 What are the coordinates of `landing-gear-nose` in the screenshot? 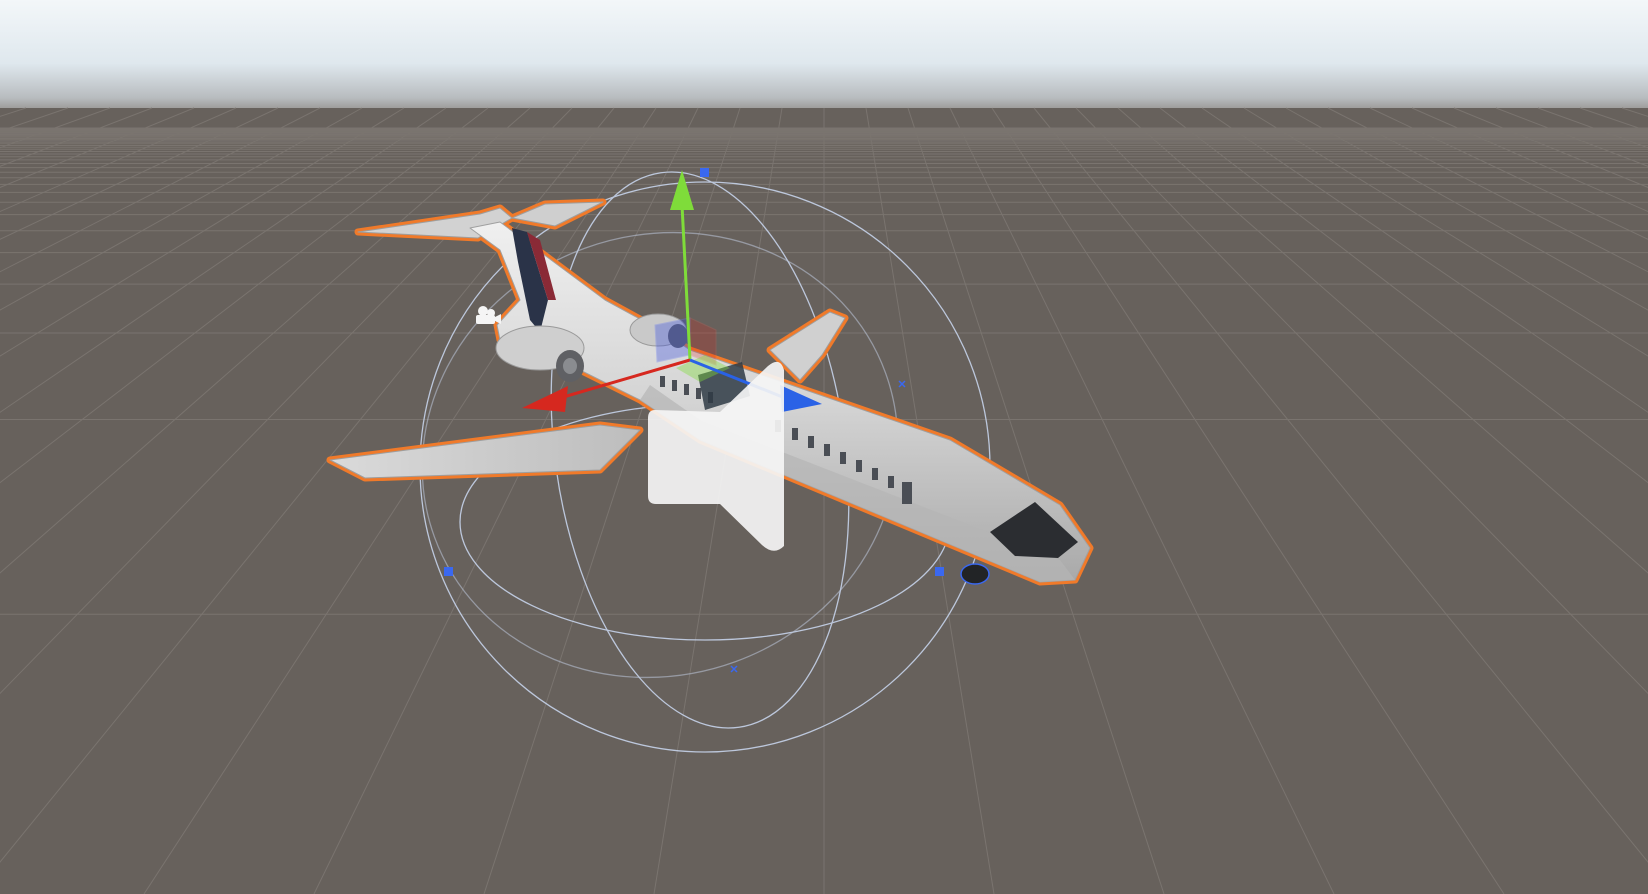 It's located at (975, 574).